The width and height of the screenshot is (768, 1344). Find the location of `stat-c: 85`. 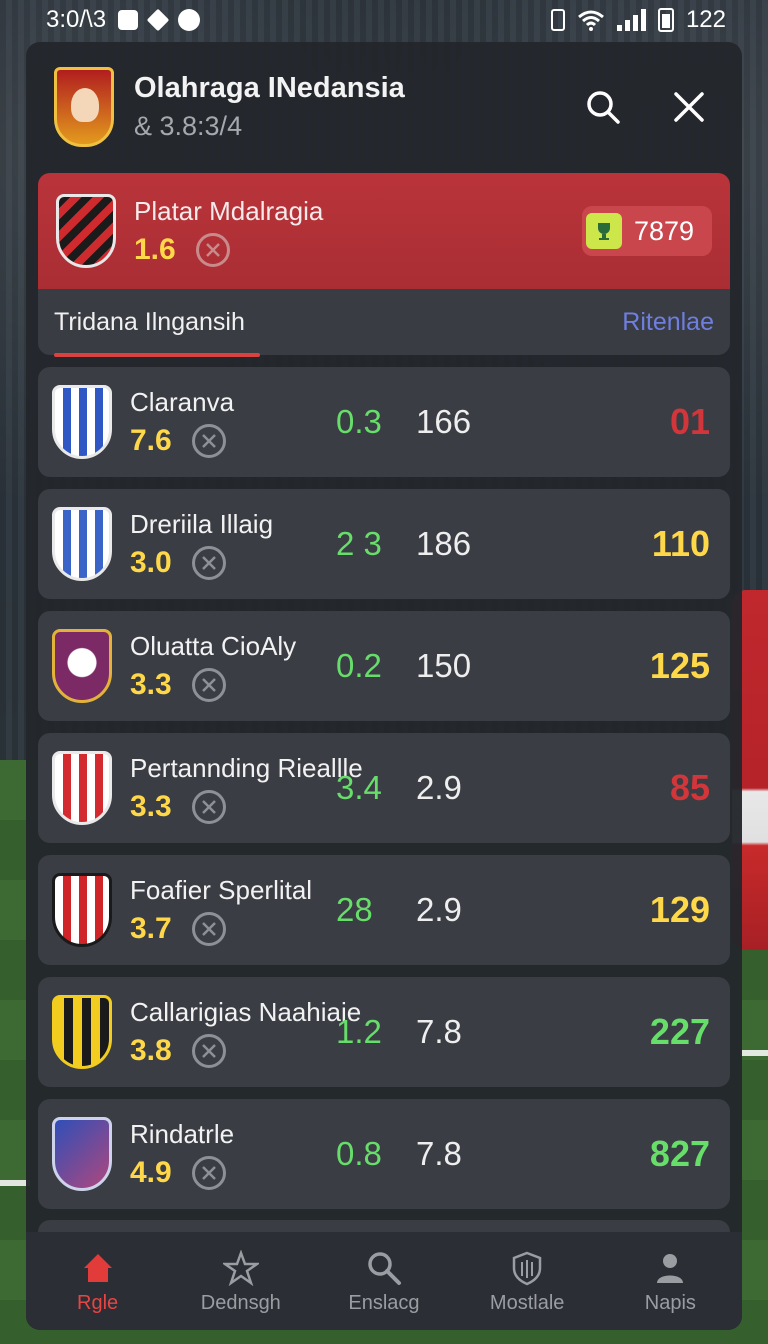

stat-c: 85 is located at coordinates (689, 787).